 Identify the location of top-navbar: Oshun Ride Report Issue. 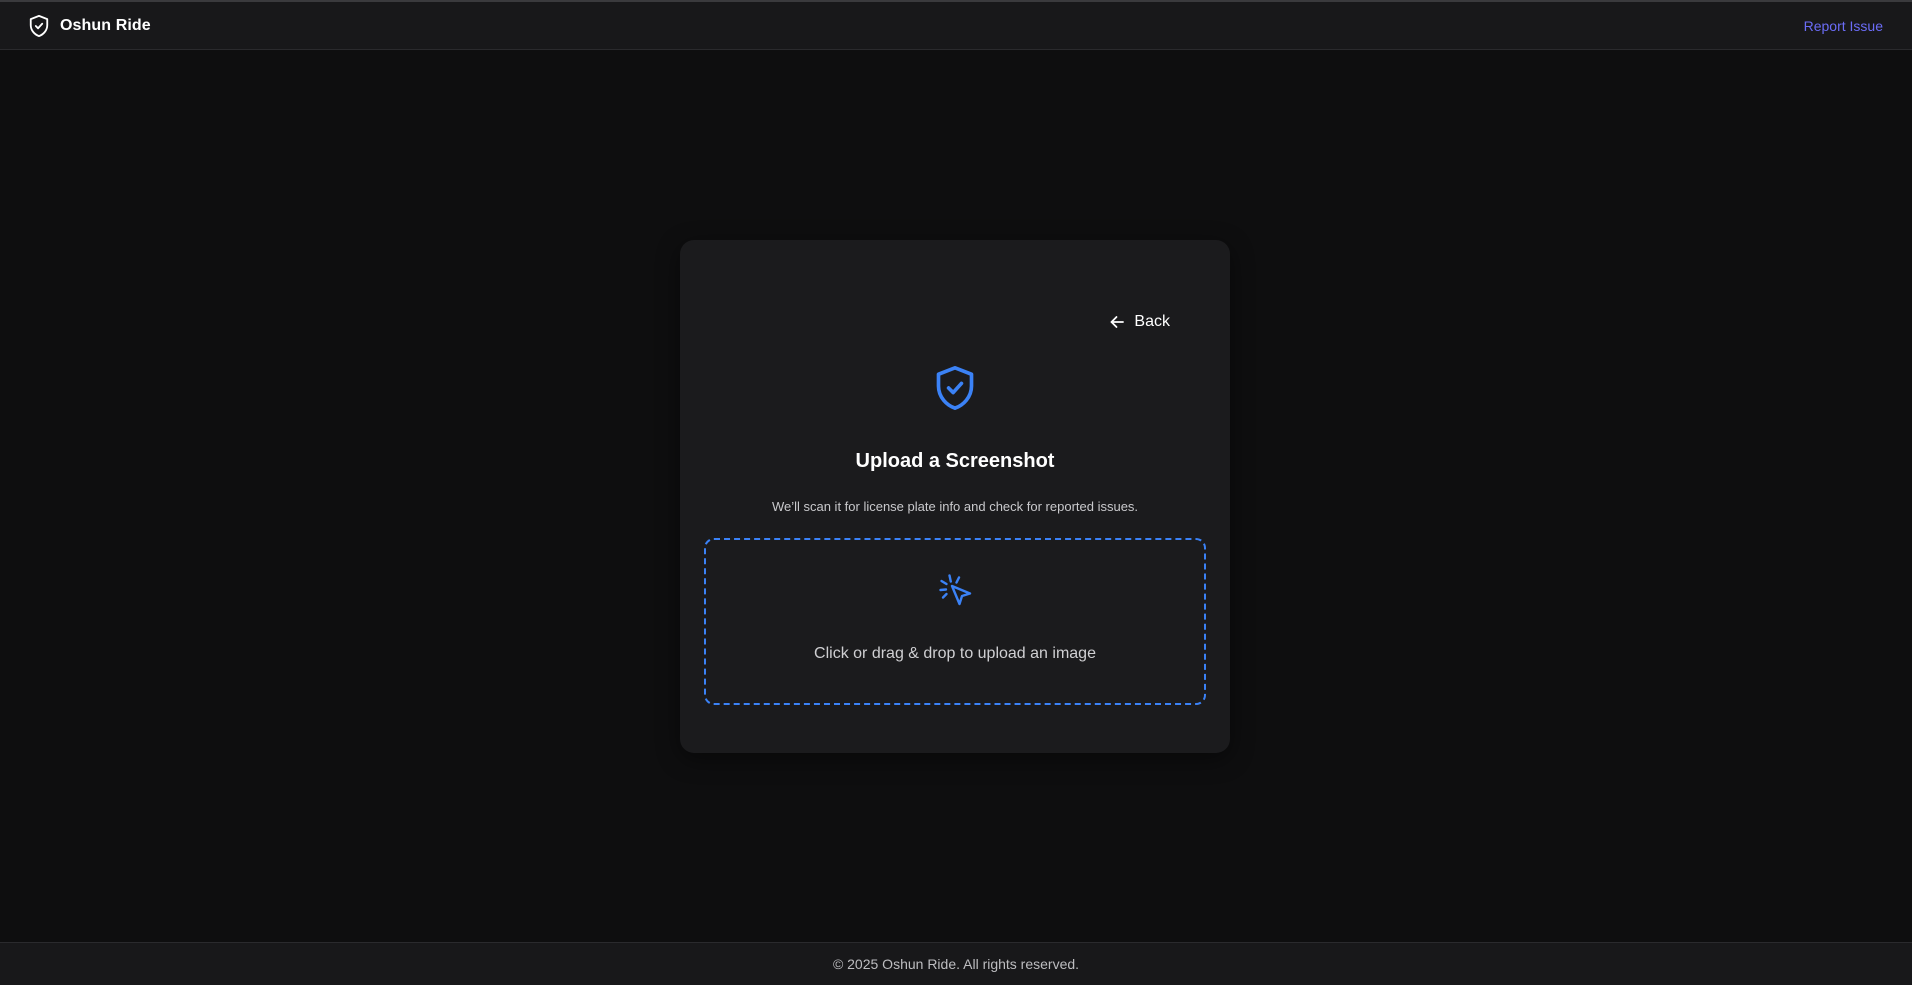
(956, 25).